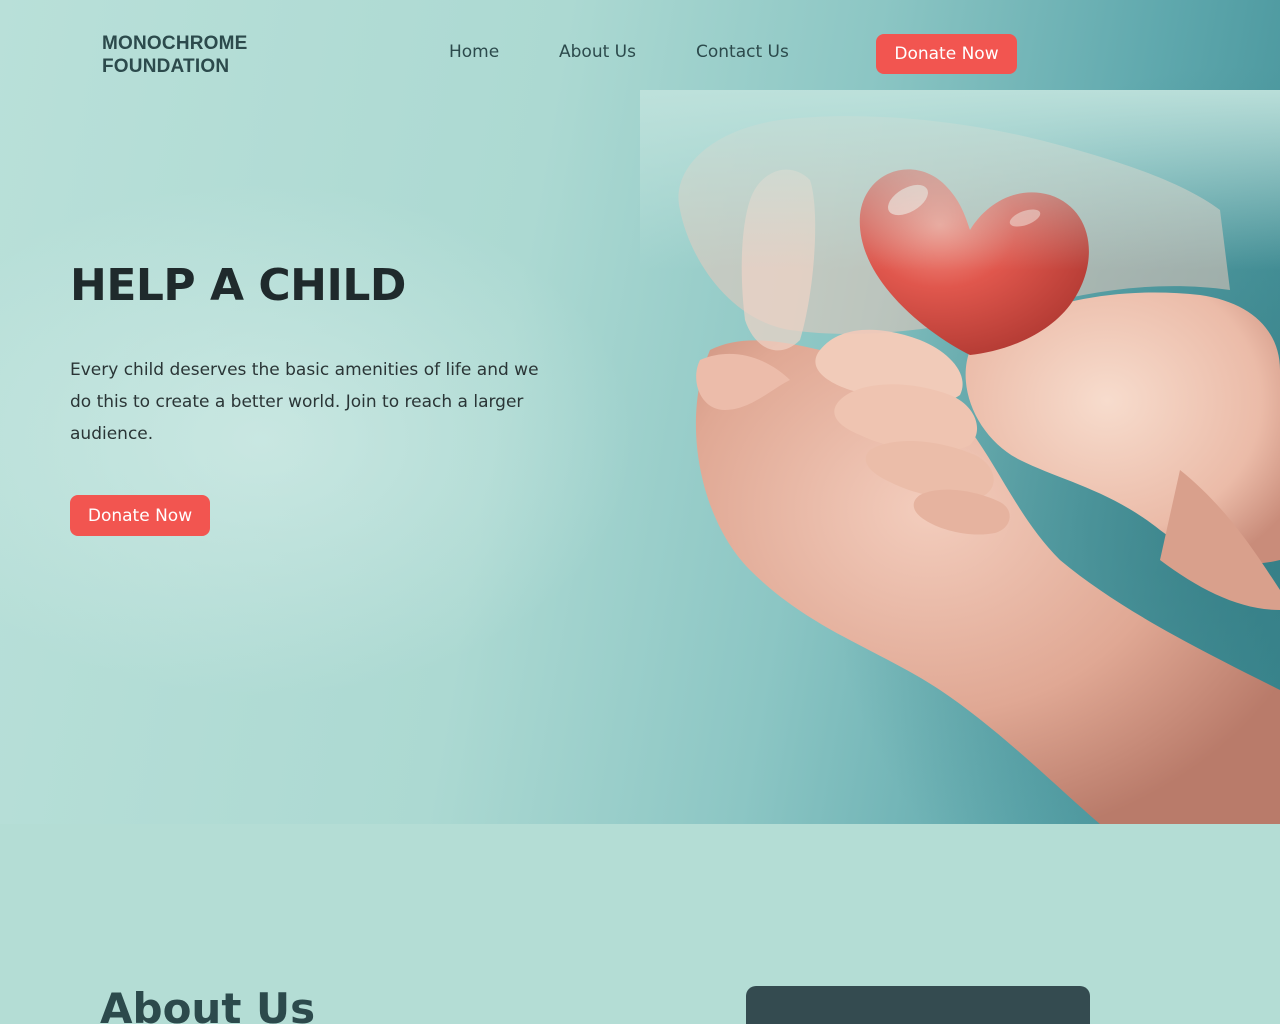 The image size is (1280, 1024). Describe the element at coordinates (238, 285) in the screenshot. I see `hero-title: HELP A CHILD` at that location.